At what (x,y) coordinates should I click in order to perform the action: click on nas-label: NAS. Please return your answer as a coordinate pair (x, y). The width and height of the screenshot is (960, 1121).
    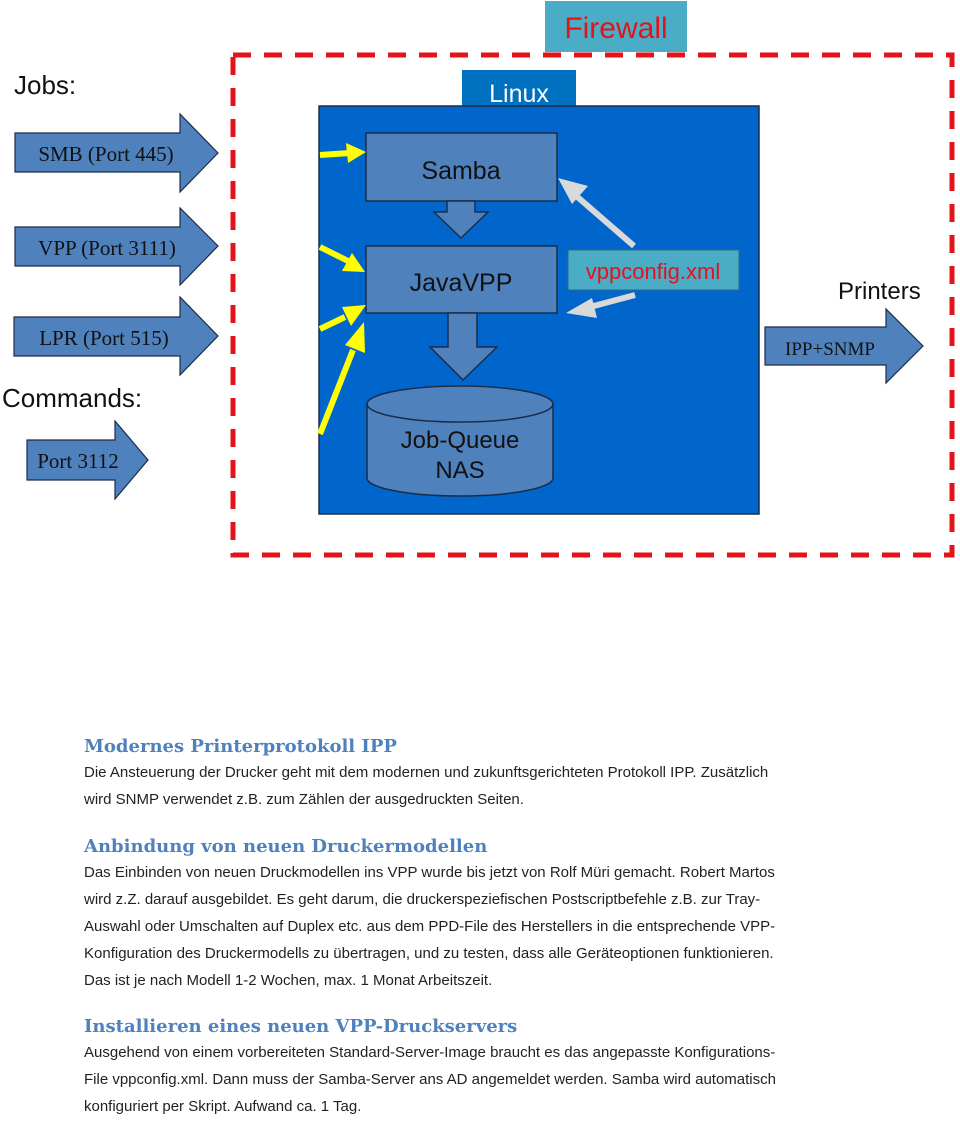
    Looking at the image, I should click on (459, 470).